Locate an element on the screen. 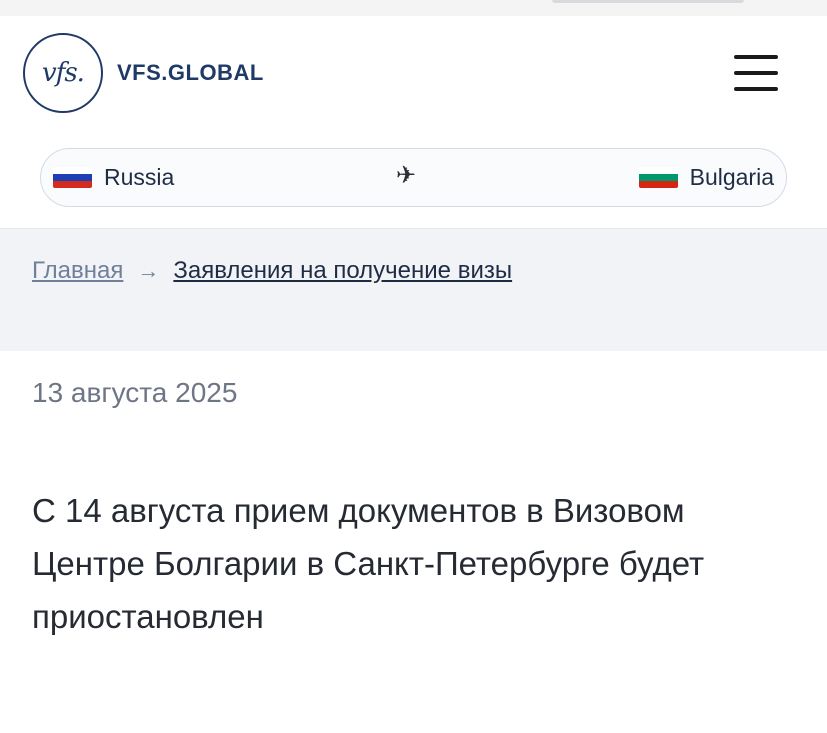  origin-country: Russia is located at coordinates (113, 177).